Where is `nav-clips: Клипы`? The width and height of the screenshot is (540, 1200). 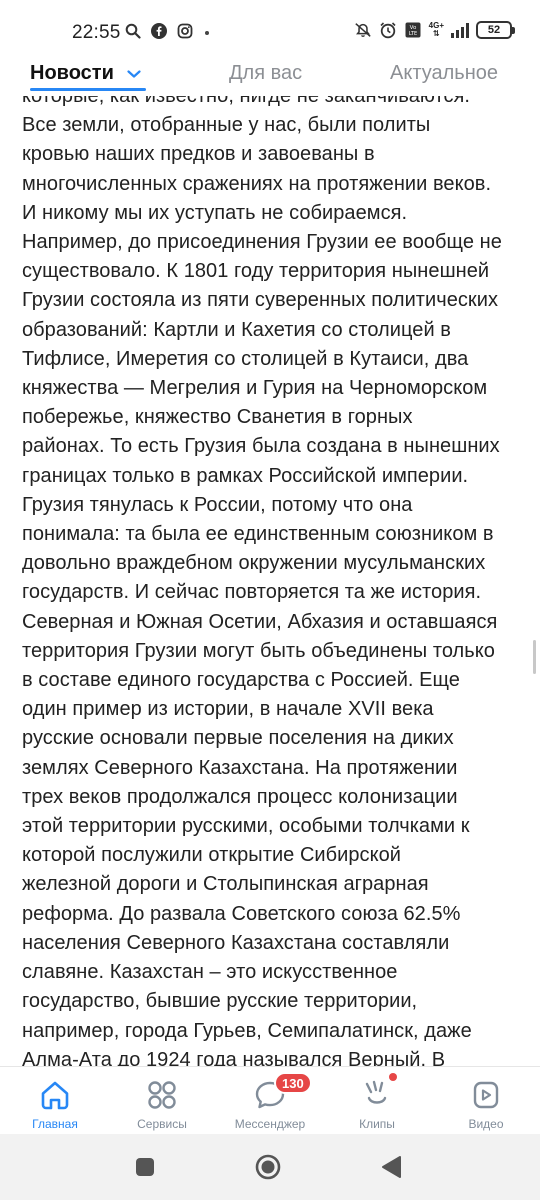
nav-clips: Клипы is located at coordinates (377, 1101).